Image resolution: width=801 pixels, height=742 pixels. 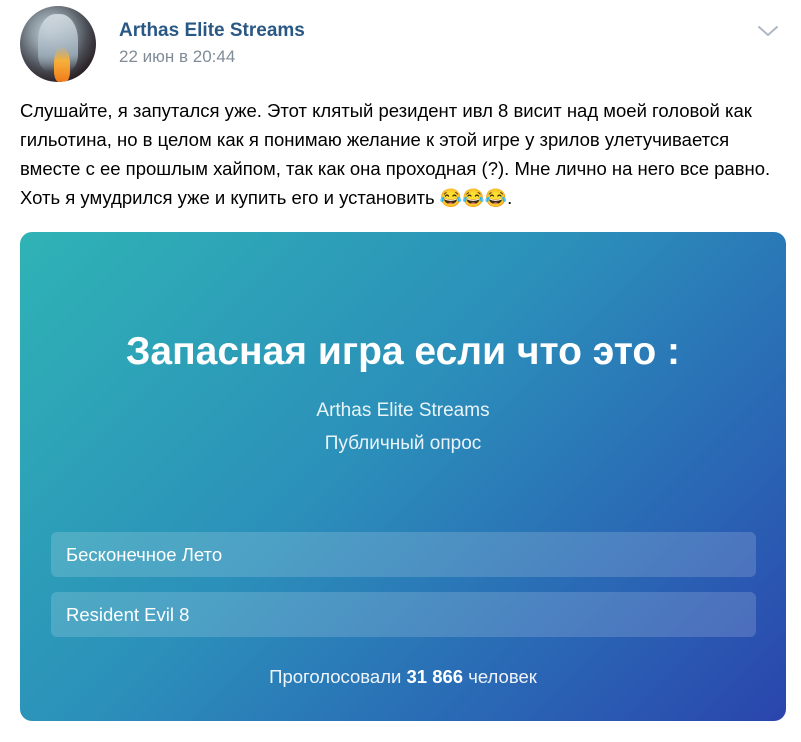 What do you see at coordinates (177, 57) in the screenshot?
I see `post-date: 22 июн в 20:44` at bounding box center [177, 57].